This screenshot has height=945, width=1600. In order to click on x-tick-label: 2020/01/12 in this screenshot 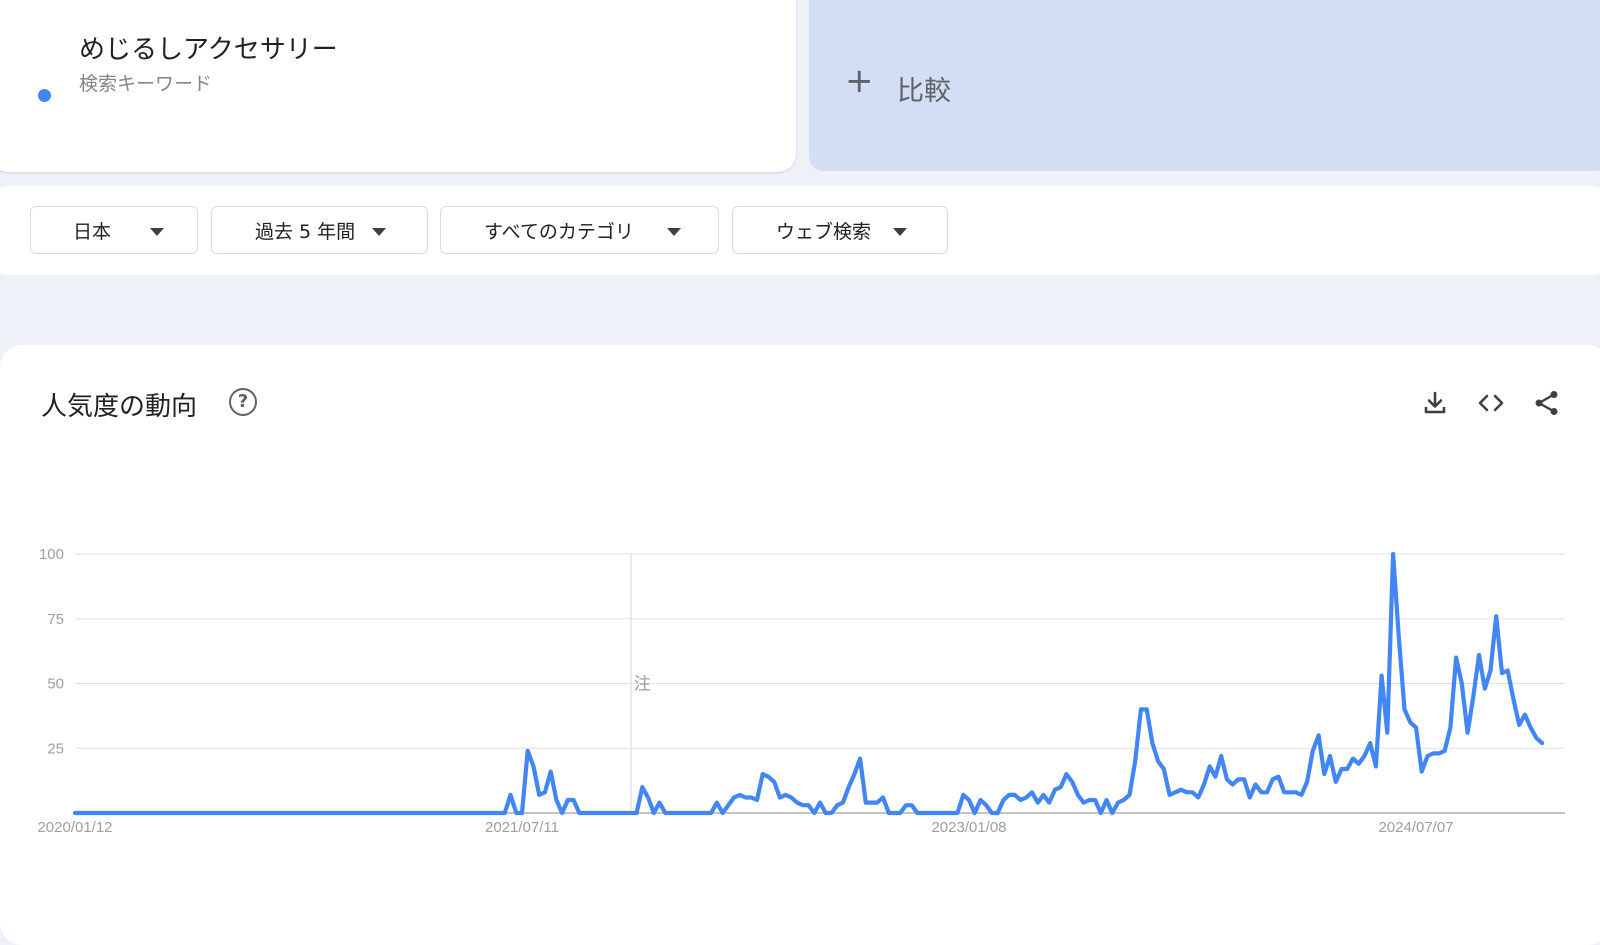, I will do `click(74, 827)`.